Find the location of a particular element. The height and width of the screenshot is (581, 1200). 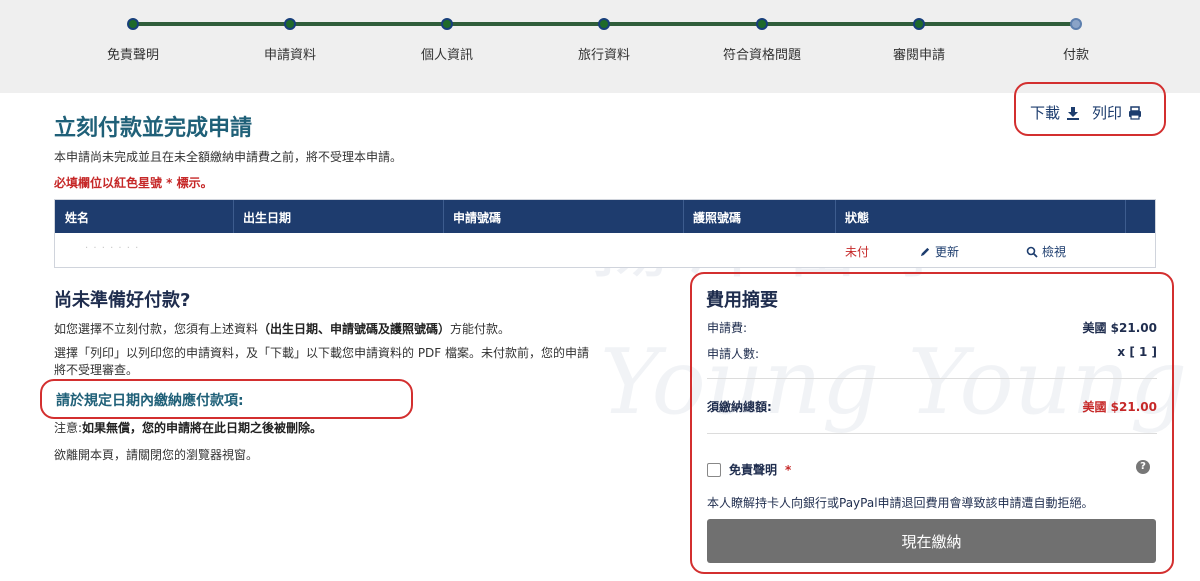

fee-summary-title: 費用摘要 is located at coordinates (742, 300).